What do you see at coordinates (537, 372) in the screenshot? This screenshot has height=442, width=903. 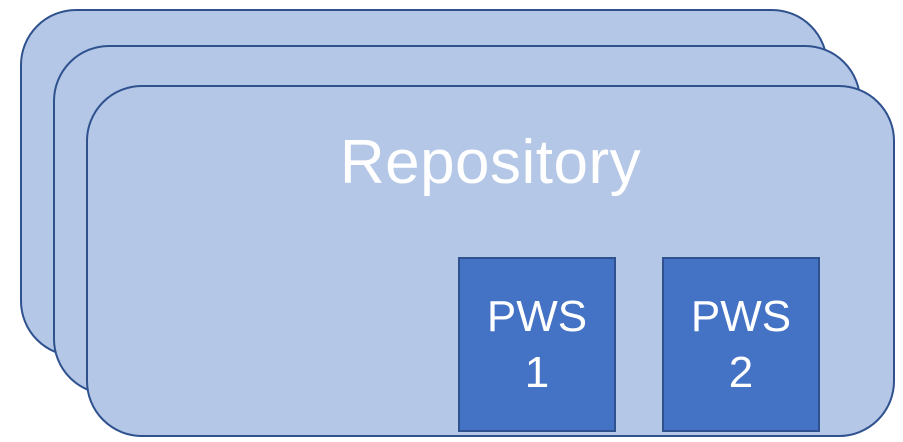 I see `pws-box-1-number: 1` at bounding box center [537, 372].